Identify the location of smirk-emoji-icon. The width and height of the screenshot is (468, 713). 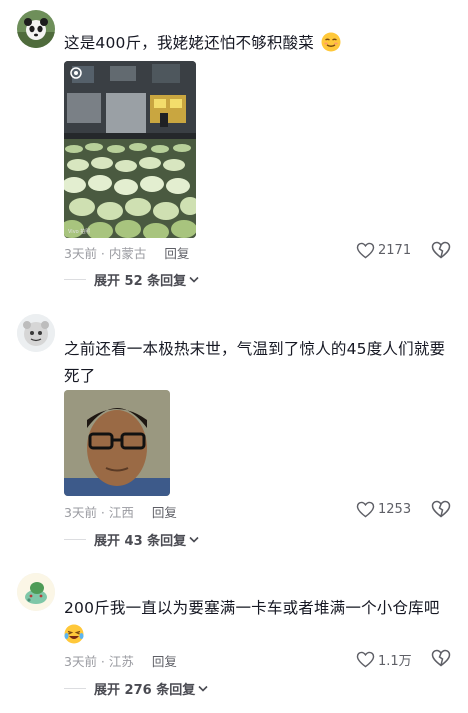
(331, 42).